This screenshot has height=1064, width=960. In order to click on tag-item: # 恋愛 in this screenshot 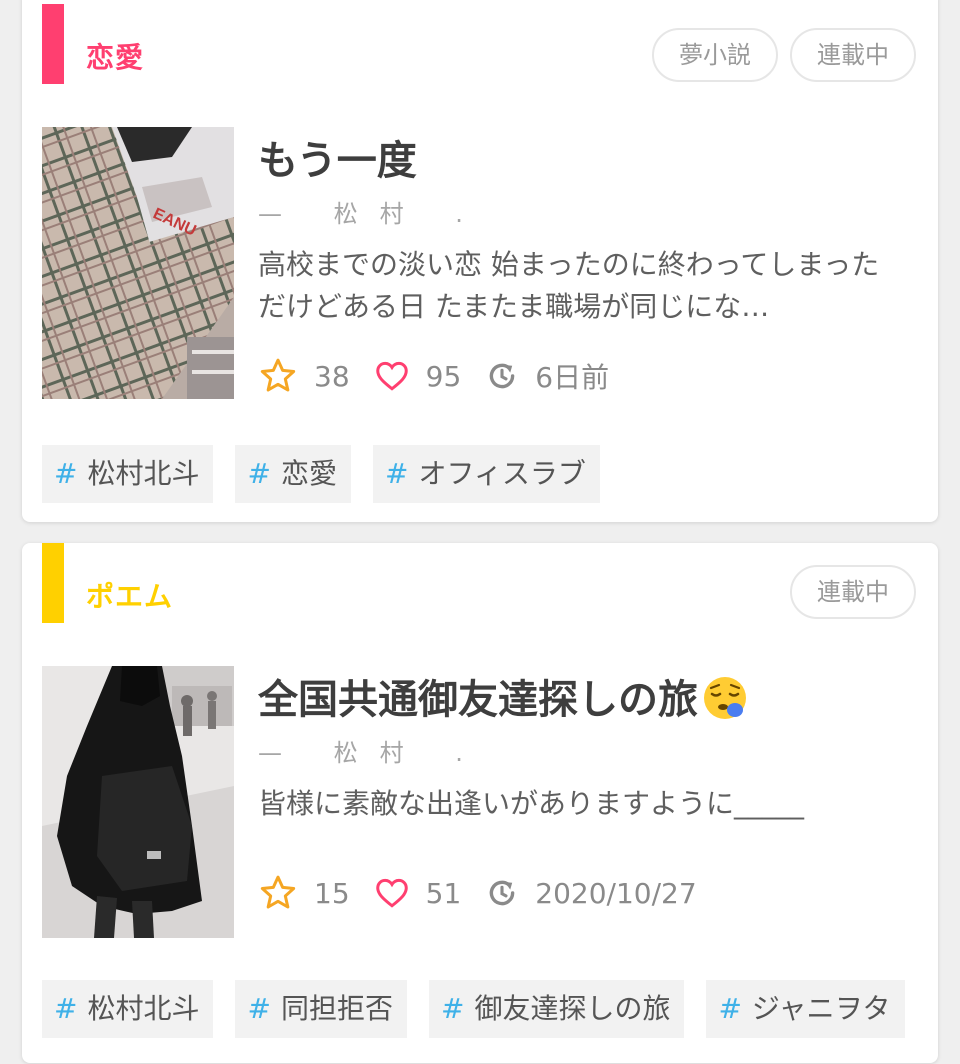, I will do `click(293, 474)`.